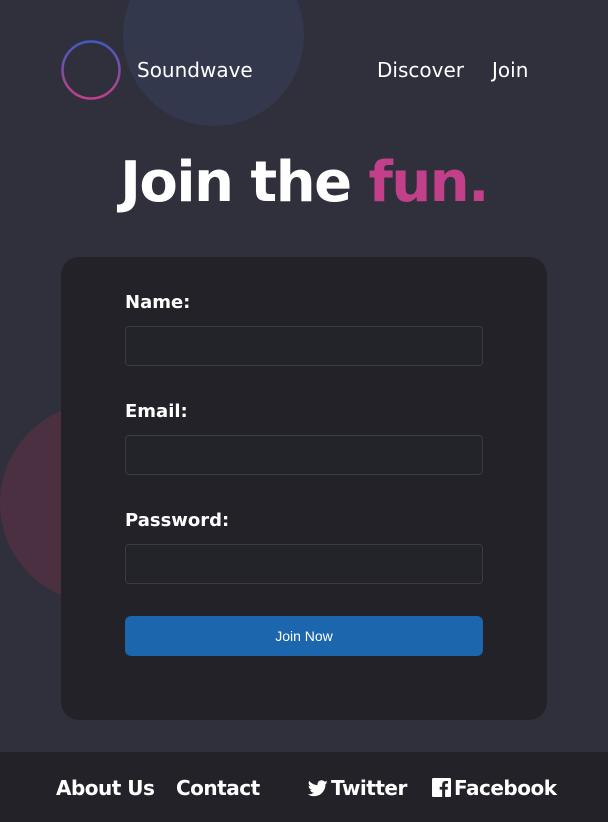 The height and width of the screenshot is (822, 608). I want to click on nav-discover-link: Discover, so click(420, 70).